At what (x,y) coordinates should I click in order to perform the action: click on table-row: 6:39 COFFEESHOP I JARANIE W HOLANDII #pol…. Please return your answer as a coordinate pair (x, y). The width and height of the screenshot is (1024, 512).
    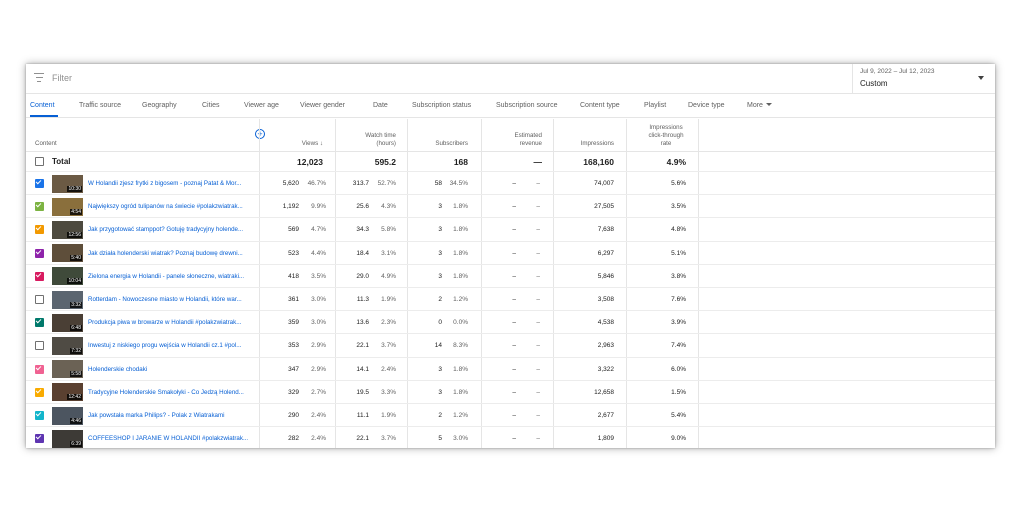
    Looking at the image, I should click on (510, 437).